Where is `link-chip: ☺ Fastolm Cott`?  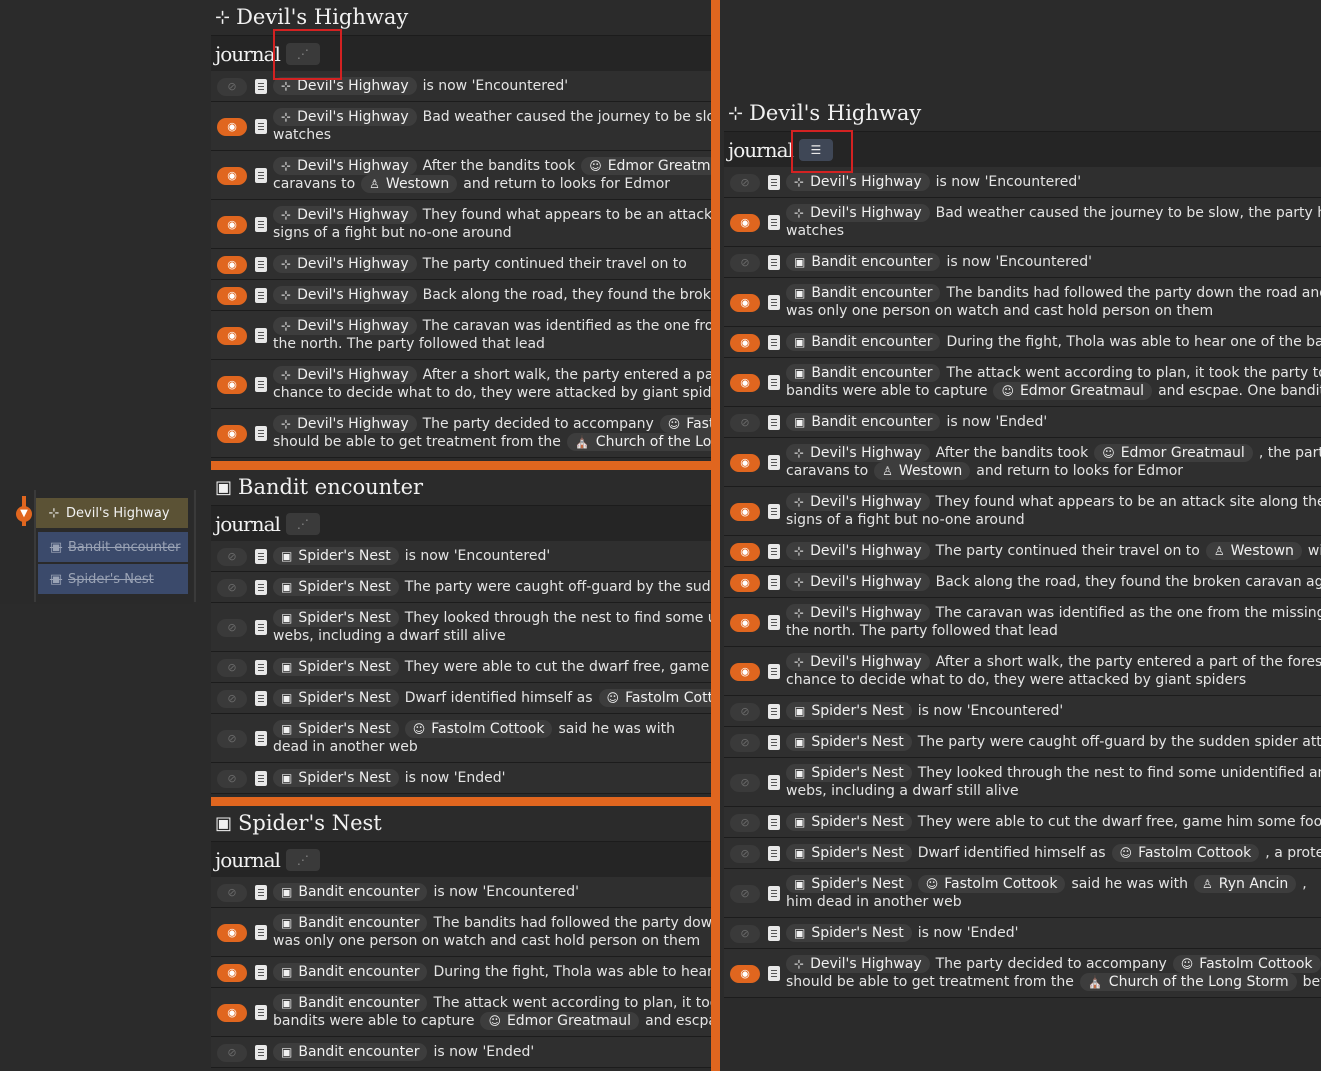 link-chip: ☺ Fastolm Cott is located at coordinates (654, 698).